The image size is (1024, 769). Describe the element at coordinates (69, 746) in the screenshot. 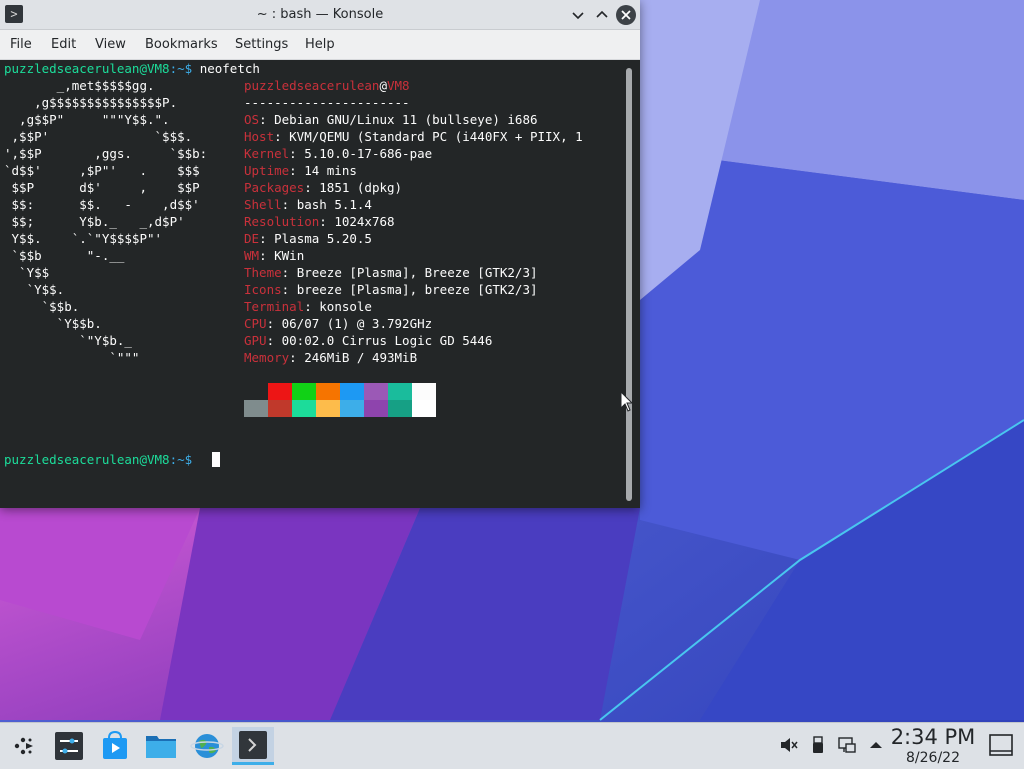

I see `system-settings-icon` at that location.